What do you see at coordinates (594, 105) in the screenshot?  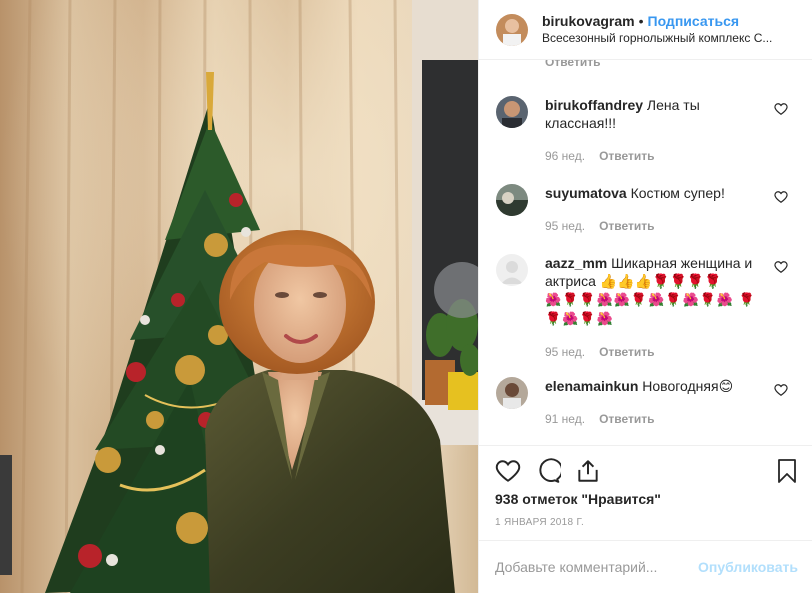 I see `commenter-username: birukoffandrey` at bounding box center [594, 105].